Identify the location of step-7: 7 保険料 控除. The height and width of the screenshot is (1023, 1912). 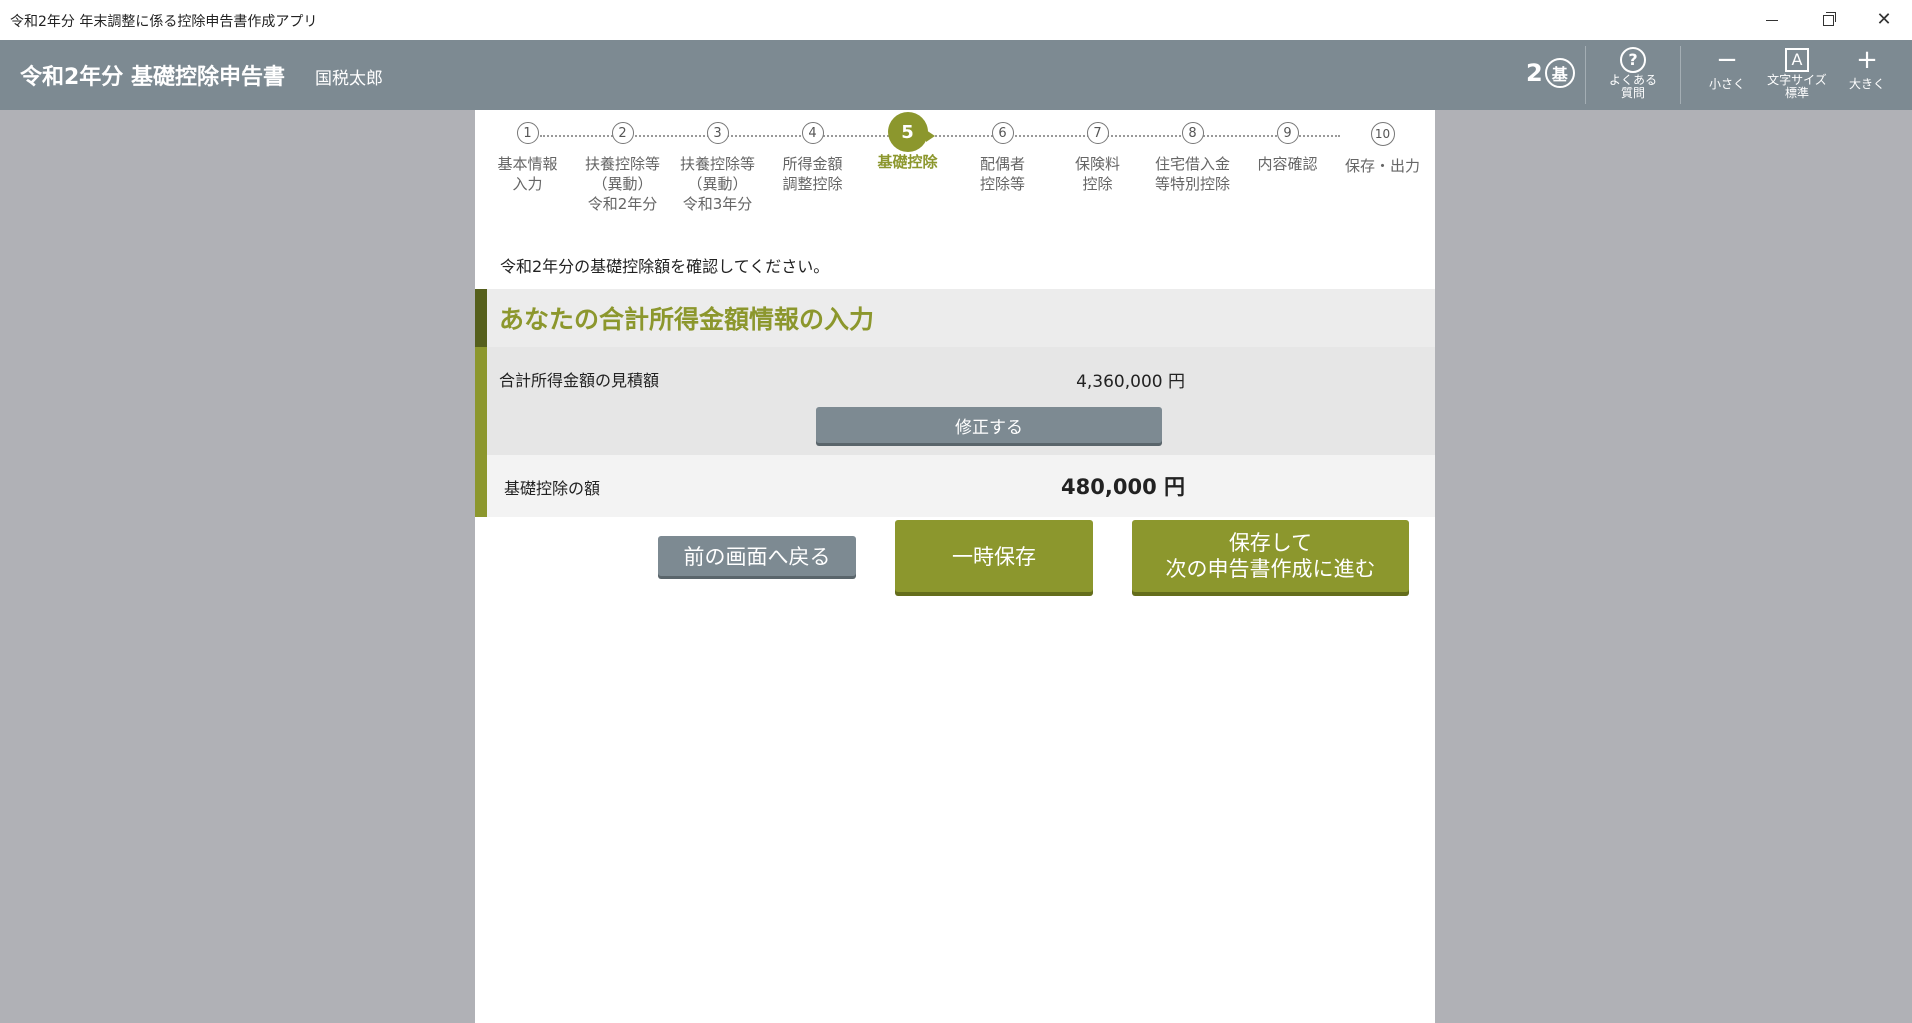
(1097, 158).